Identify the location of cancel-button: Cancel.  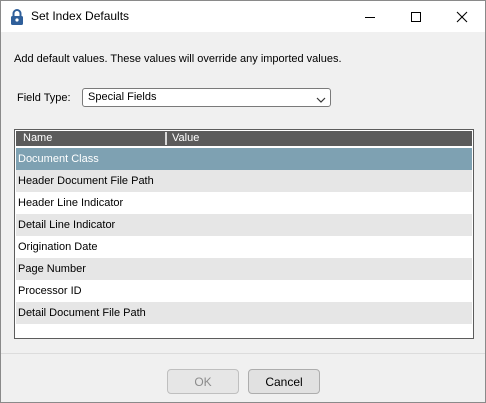
(284, 381).